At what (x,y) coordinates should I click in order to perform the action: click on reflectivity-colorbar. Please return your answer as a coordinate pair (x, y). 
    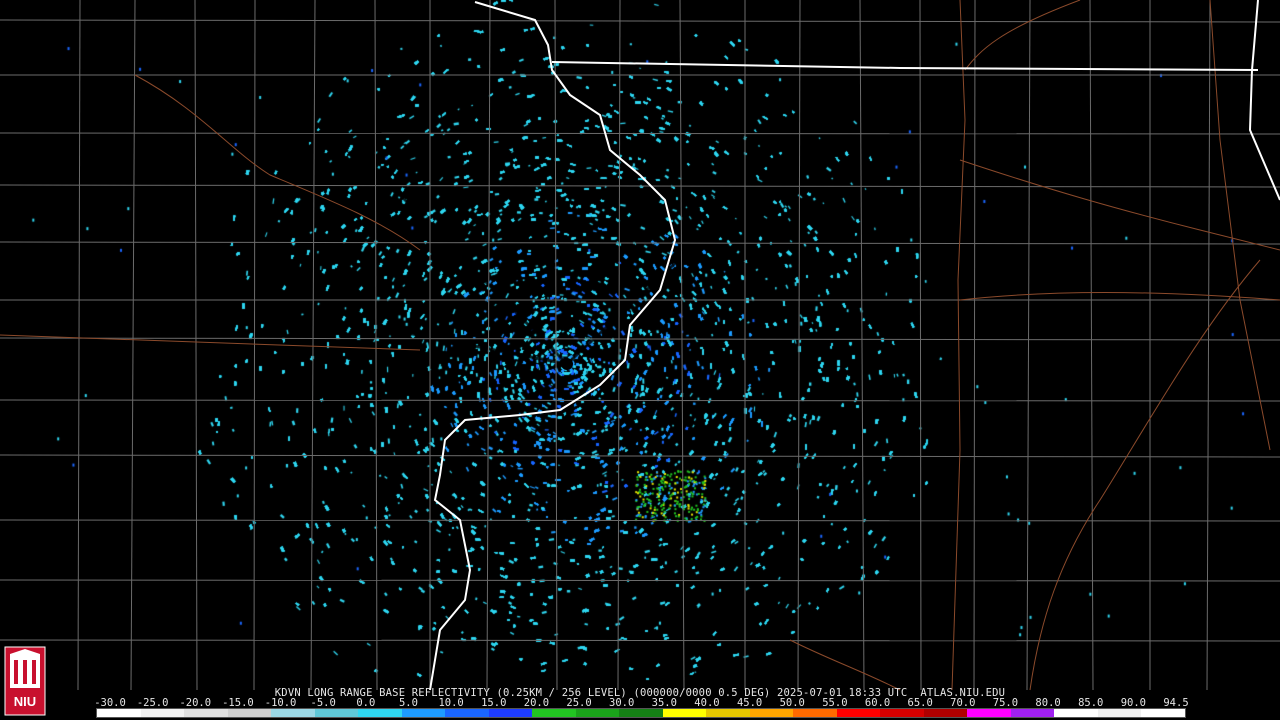
    Looking at the image, I should click on (641, 713).